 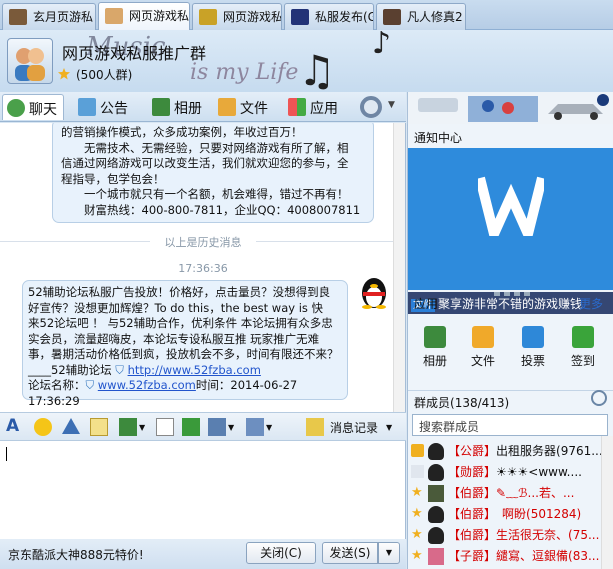 What do you see at coordinates (244, 72) in the screenshot?
I see `header-decoration-text-2: is my Life` at bounding box center [244, 72].